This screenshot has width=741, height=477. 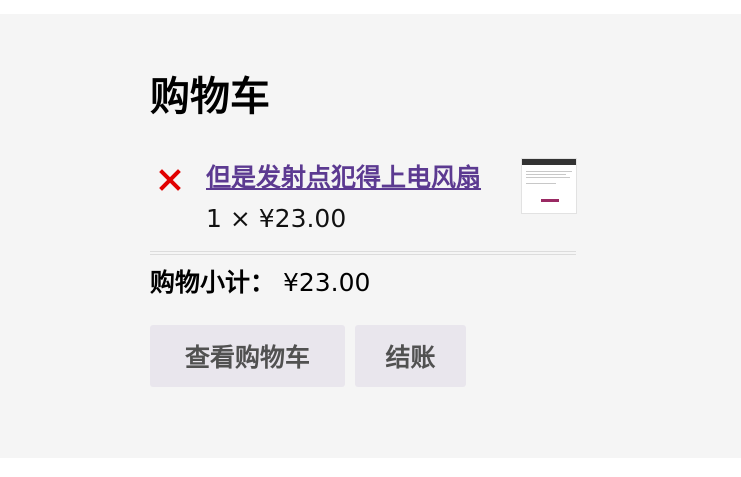 What do you see at coordinates (343, 178) in the screenshot?
I see `cart-item-name-link: 但是发射点犯得上电风扇` at bounding box center [343, 178].